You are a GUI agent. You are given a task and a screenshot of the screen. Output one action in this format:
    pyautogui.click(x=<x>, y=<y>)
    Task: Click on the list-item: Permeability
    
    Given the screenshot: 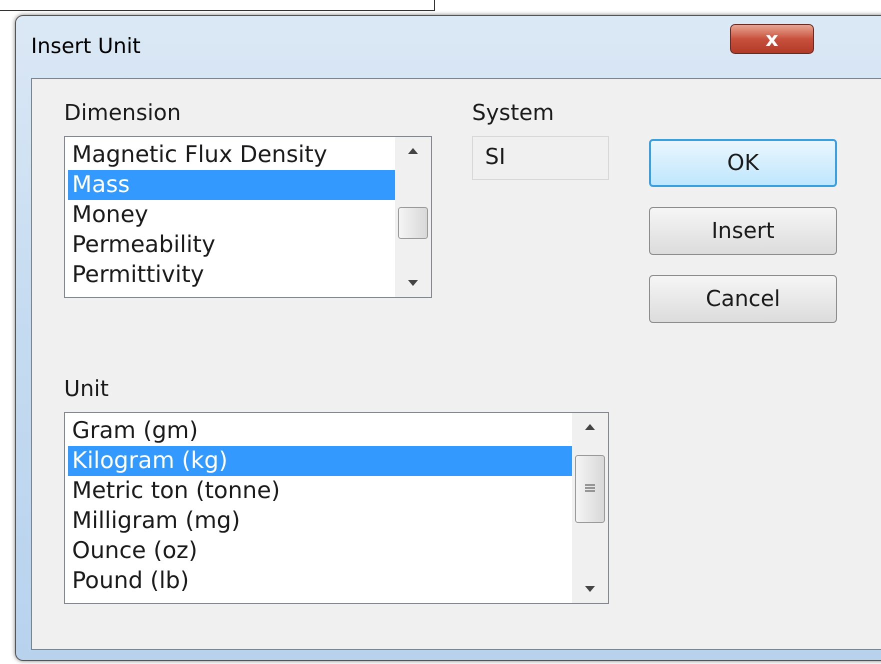 What is the action you would take?
    pyautogui.click(x=231, y=245)
    